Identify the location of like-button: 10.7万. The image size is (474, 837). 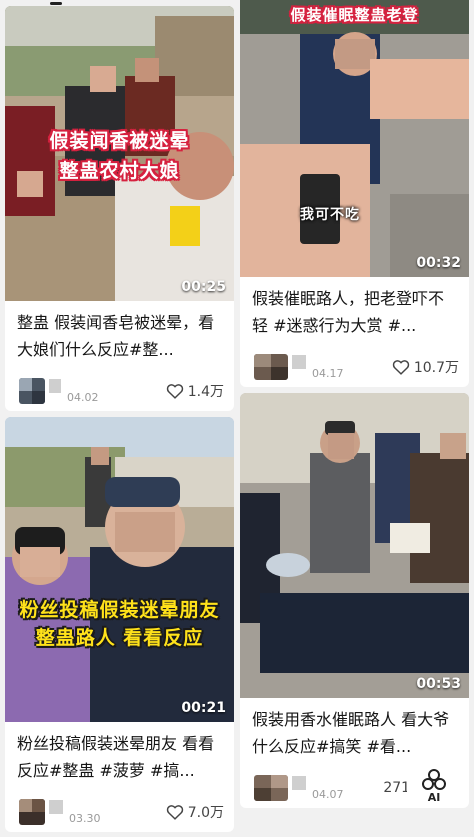
(425, 367).